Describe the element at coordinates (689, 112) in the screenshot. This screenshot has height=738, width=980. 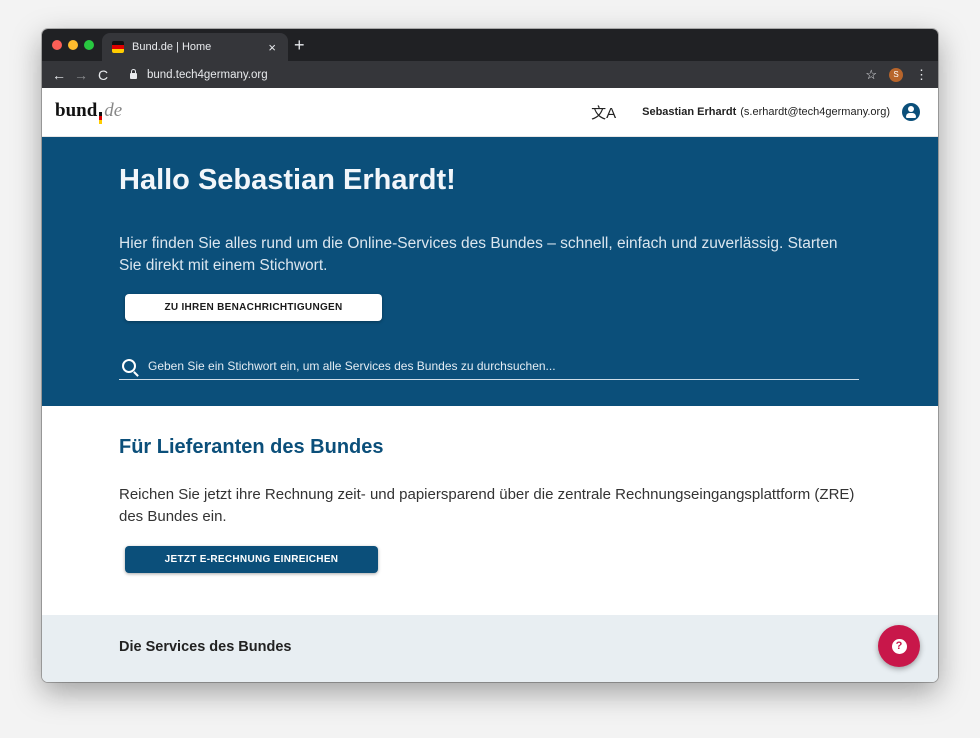
I see `user-name: Sebastian Erhardt` at that location.